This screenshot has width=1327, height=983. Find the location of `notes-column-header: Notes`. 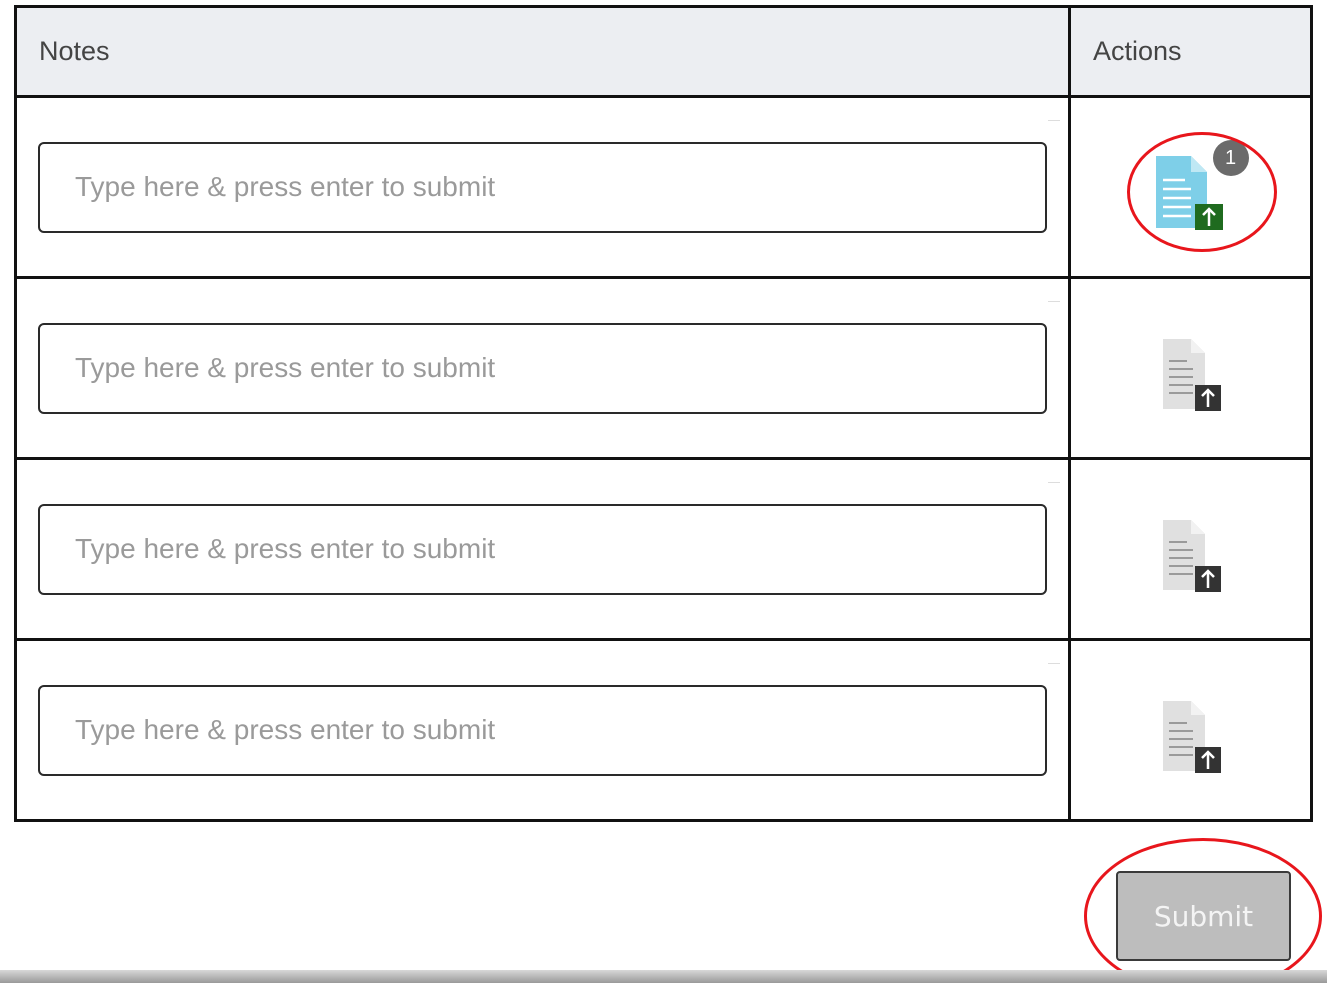

notes-column-header: Notes is located at coordinates (542, 51).